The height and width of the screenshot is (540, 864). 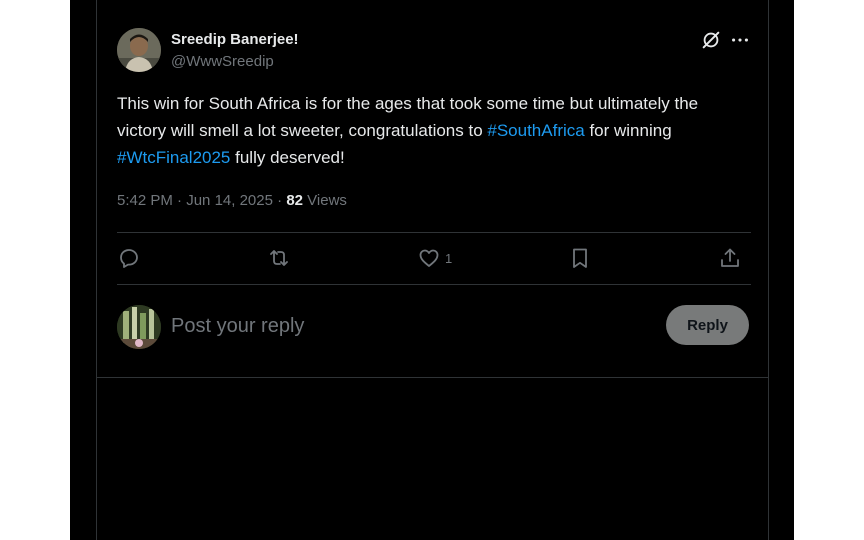 I want to click on grok-icon, so click(x=711, y=40).